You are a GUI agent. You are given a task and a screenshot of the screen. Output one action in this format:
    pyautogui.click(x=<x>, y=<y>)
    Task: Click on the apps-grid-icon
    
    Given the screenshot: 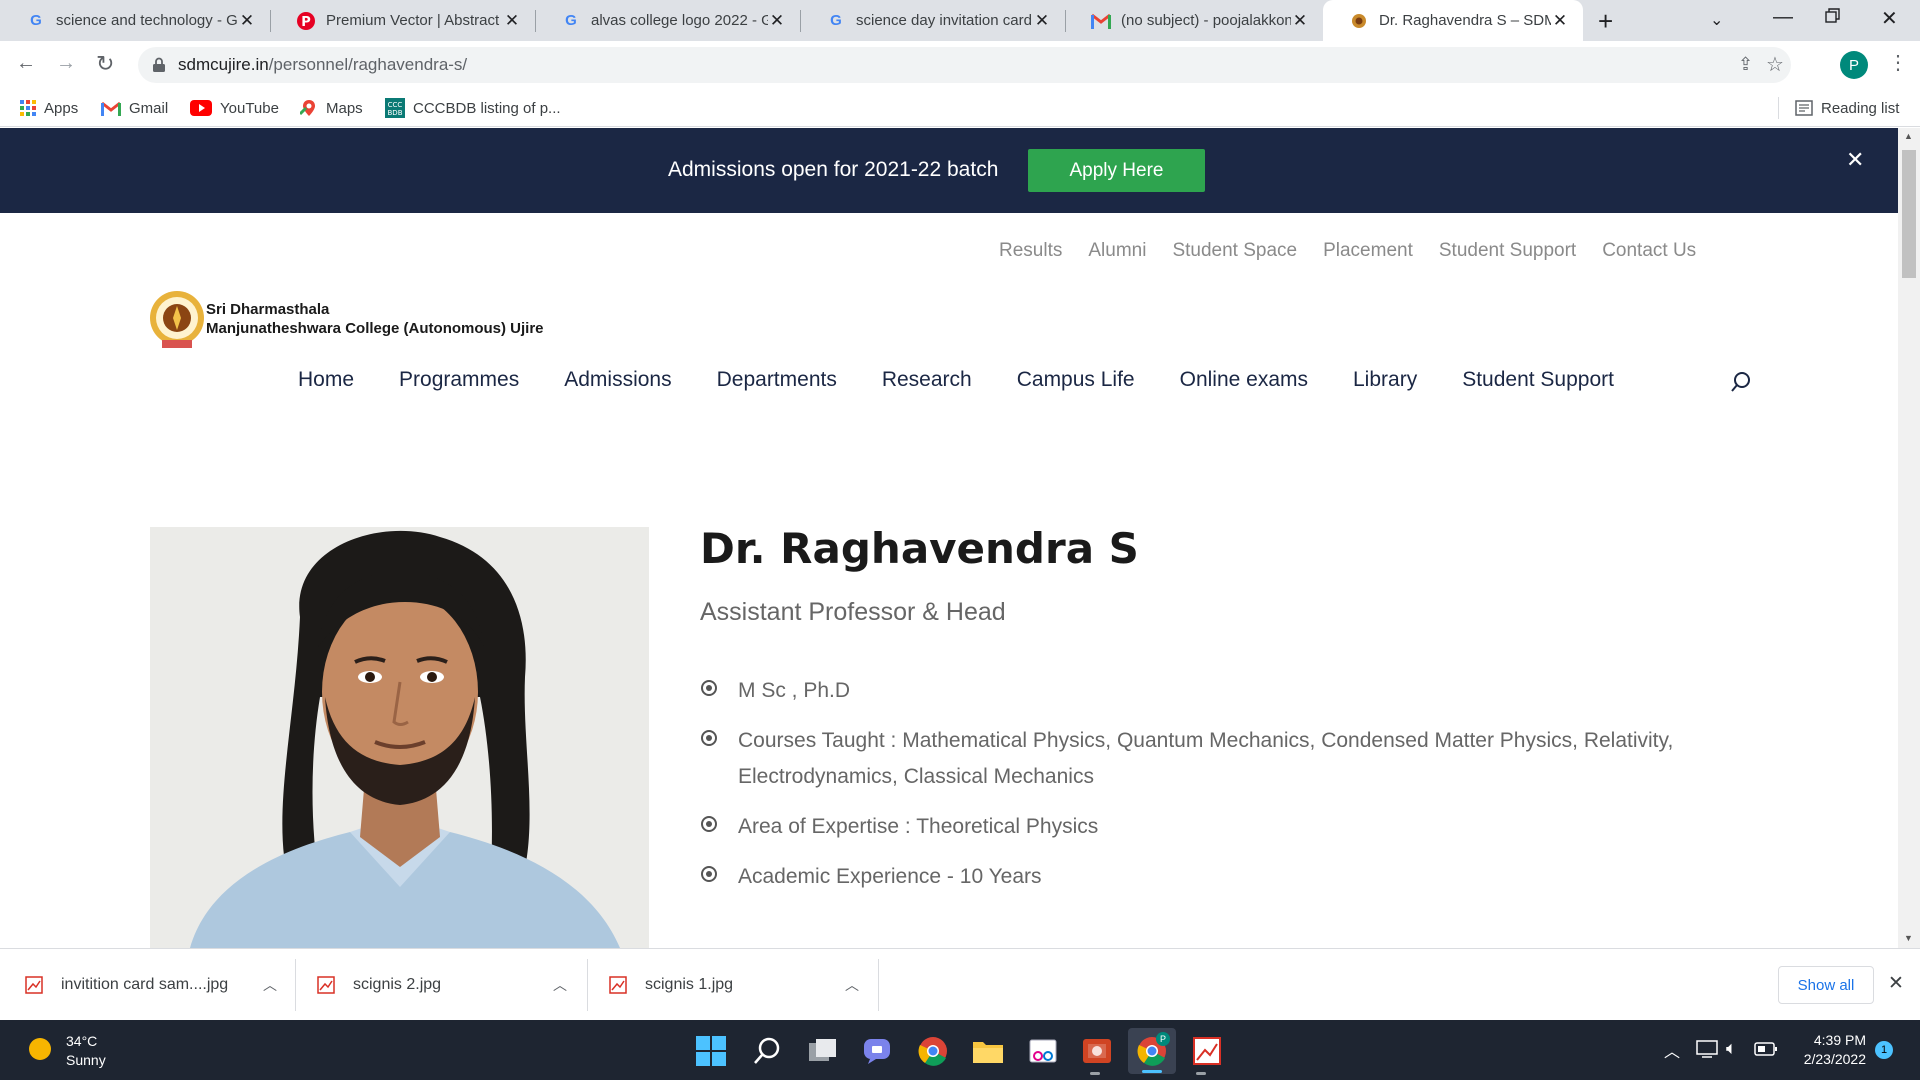 What is the action you would take?
    pyautogui.click(x=28, y=108)
    